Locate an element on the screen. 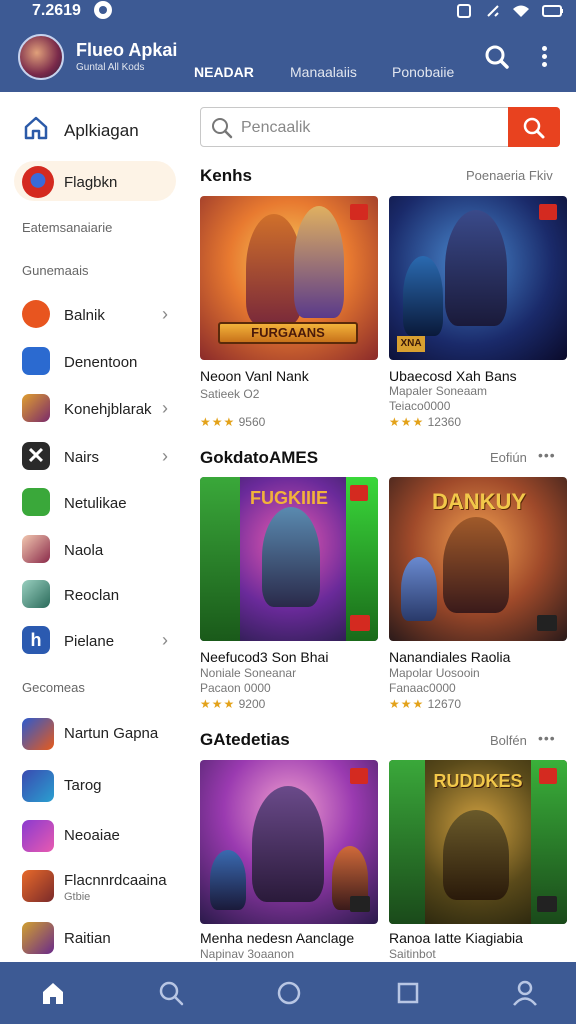 This screenshot has width=576, height=1024. search-bar: Pencaalik is located at coordinates (380, 127).